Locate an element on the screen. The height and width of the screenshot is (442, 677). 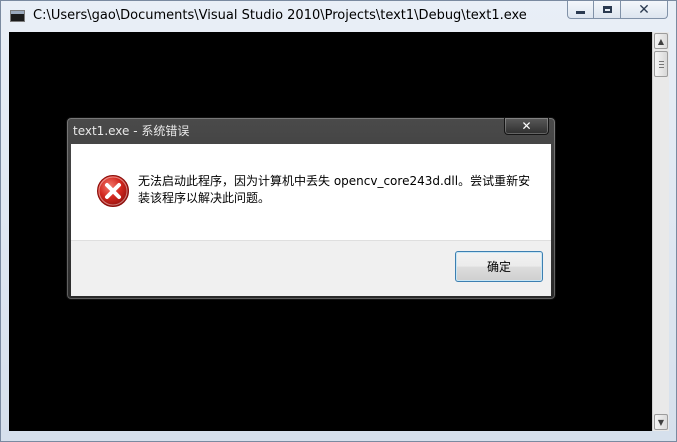
minimize-button is located at coordinates (580, 10).